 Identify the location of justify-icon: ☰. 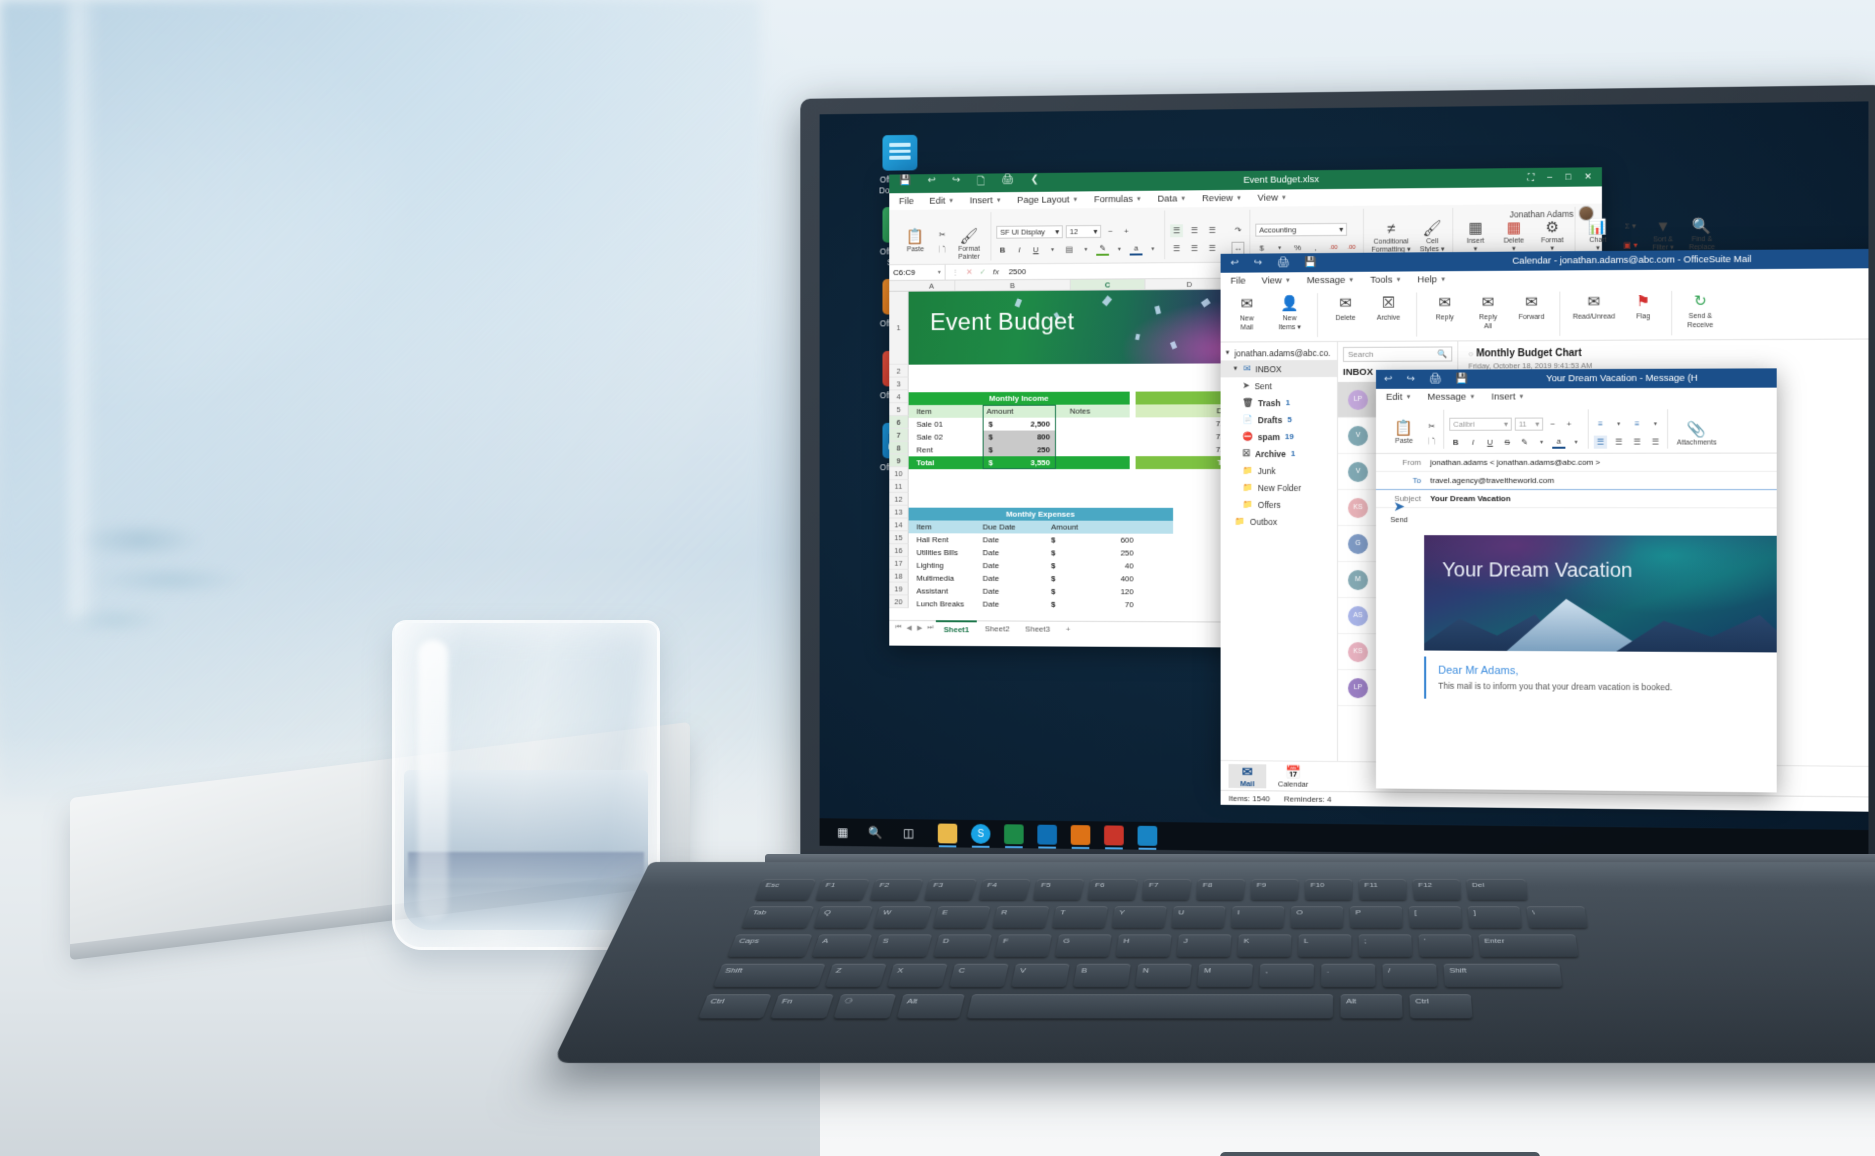
(1655, 441).